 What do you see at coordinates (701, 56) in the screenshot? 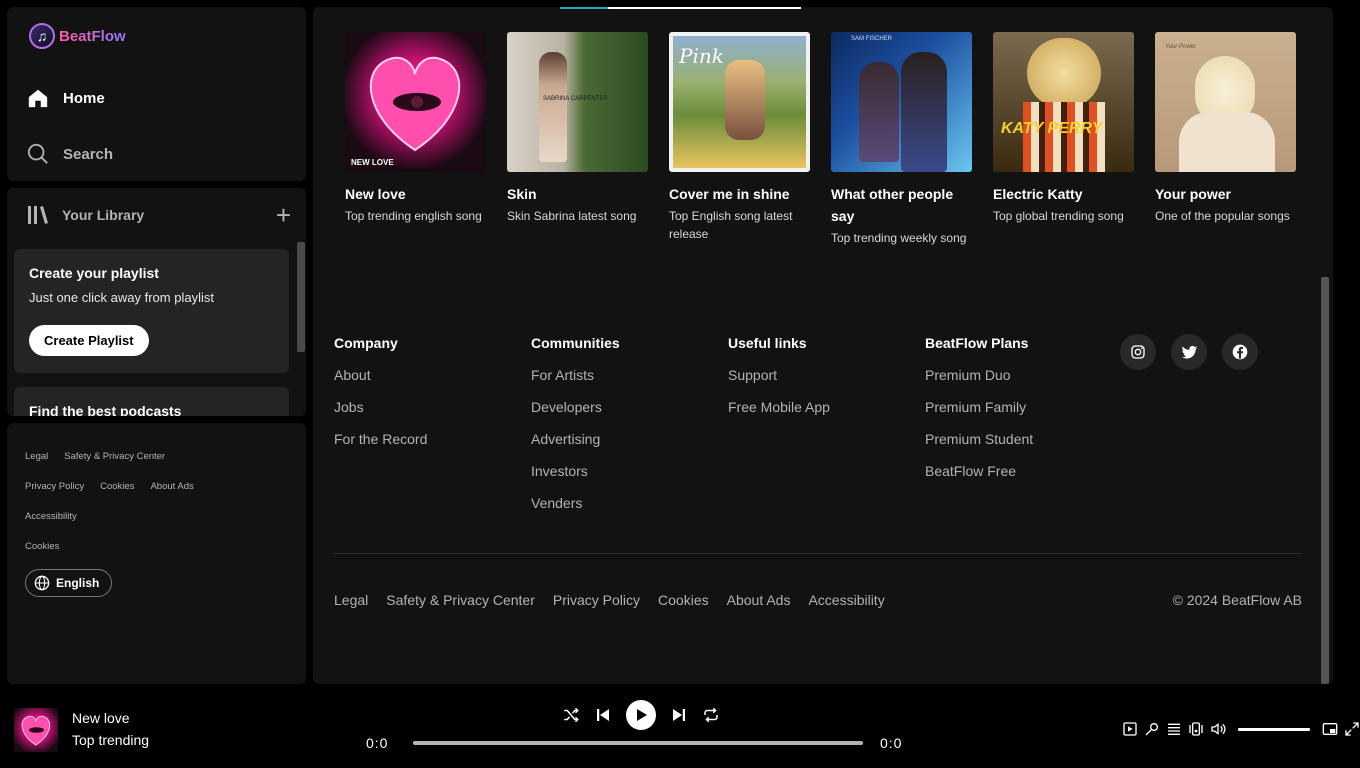
I see `cover-label: Pink` at bounding box center [701, 56].